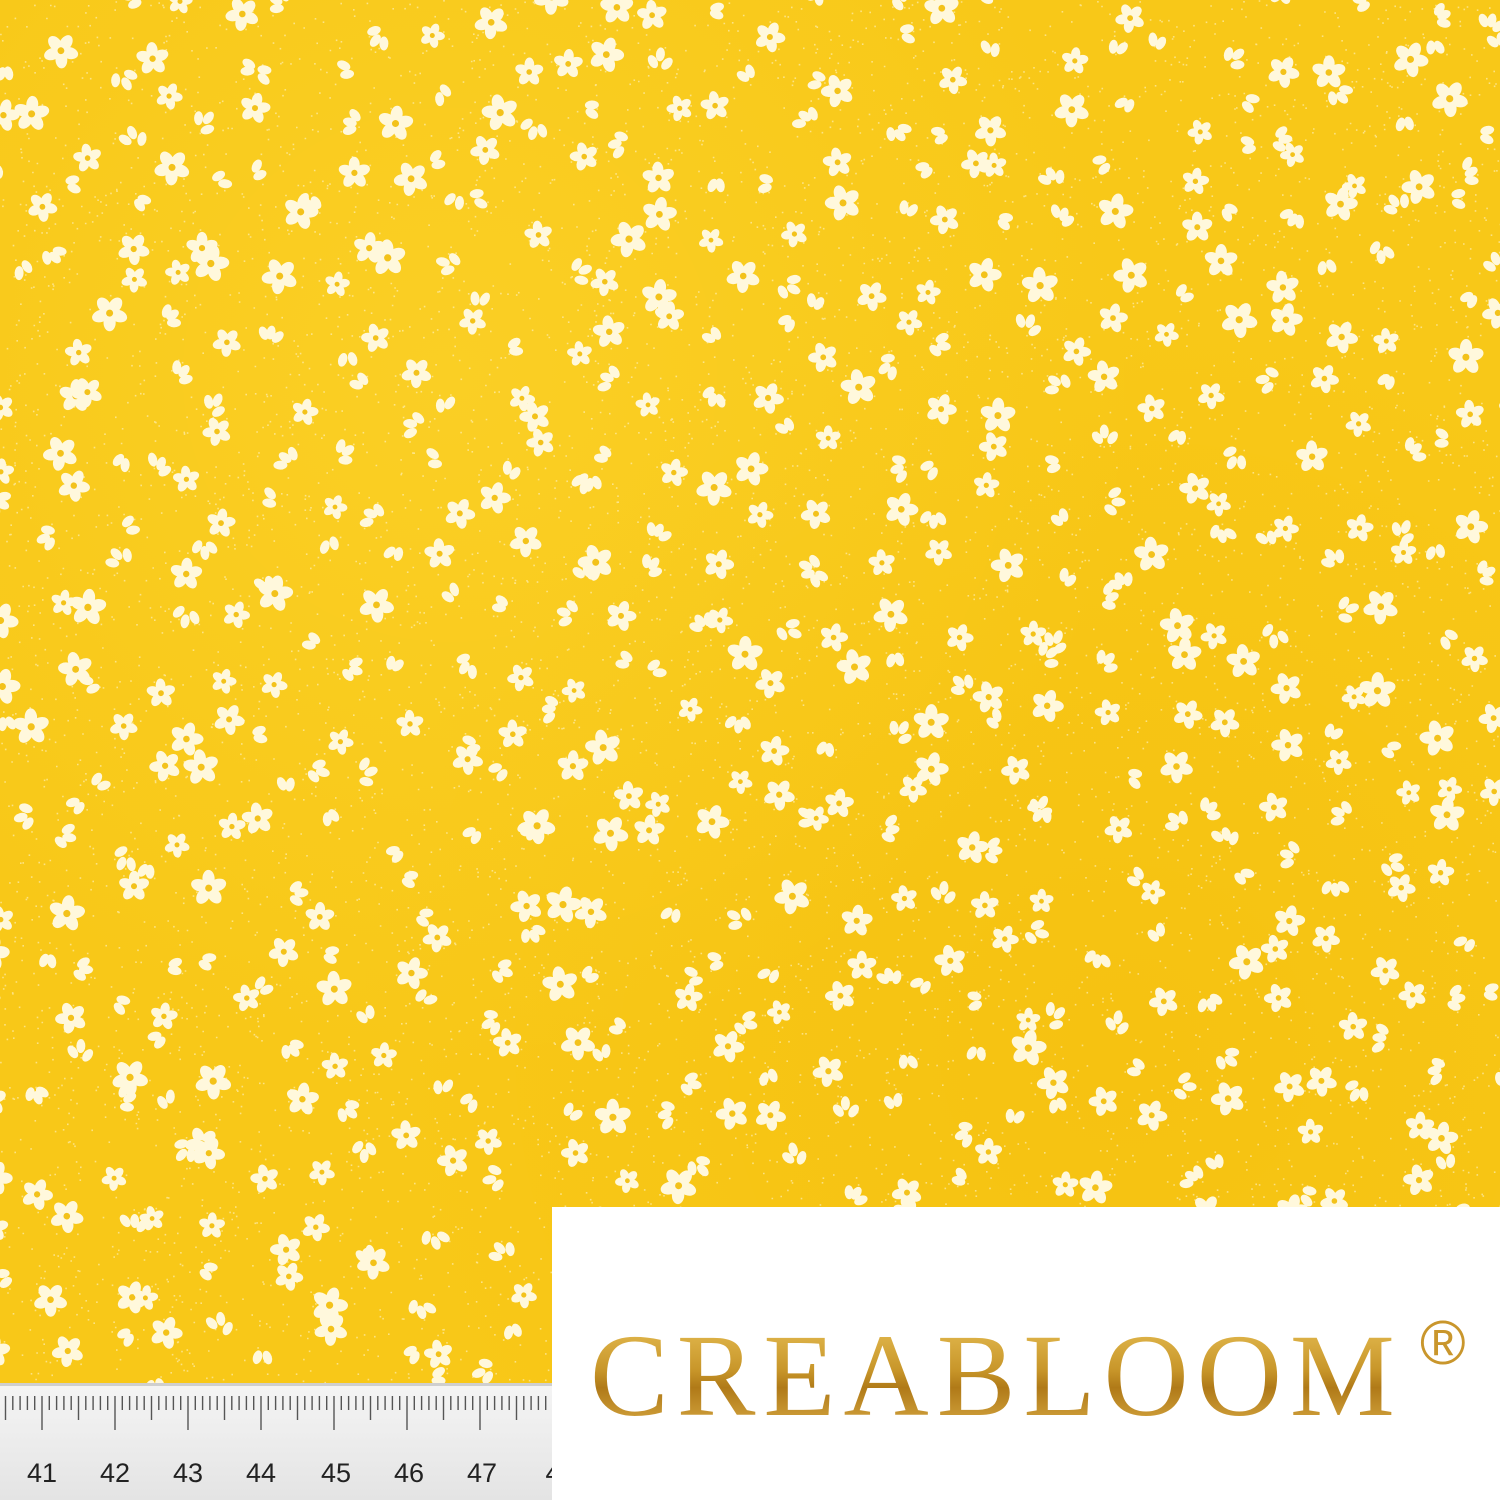 Image resolution: width=1500 pixels, height=1500 pixels. I want to click on brand-logo-panel: CREABLOOM ®, so click(1026, 1353).